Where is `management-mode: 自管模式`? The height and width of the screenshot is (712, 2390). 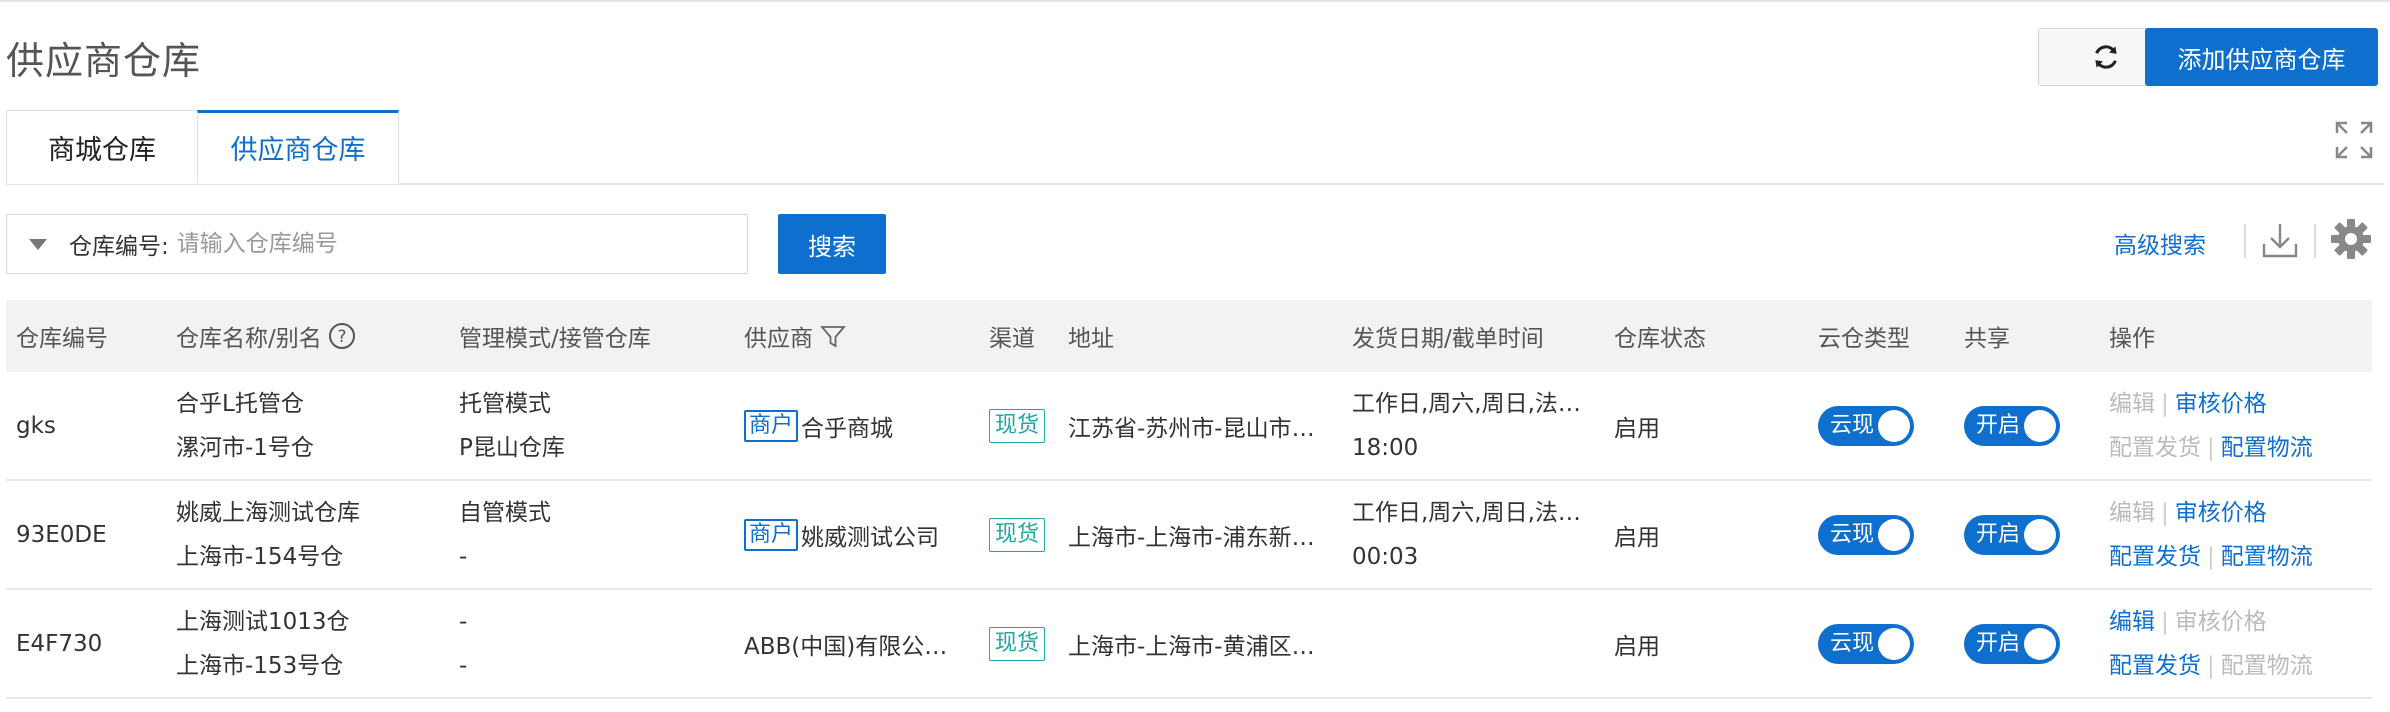
management-mode: 自管模式 is located at coordinates (505, 512).